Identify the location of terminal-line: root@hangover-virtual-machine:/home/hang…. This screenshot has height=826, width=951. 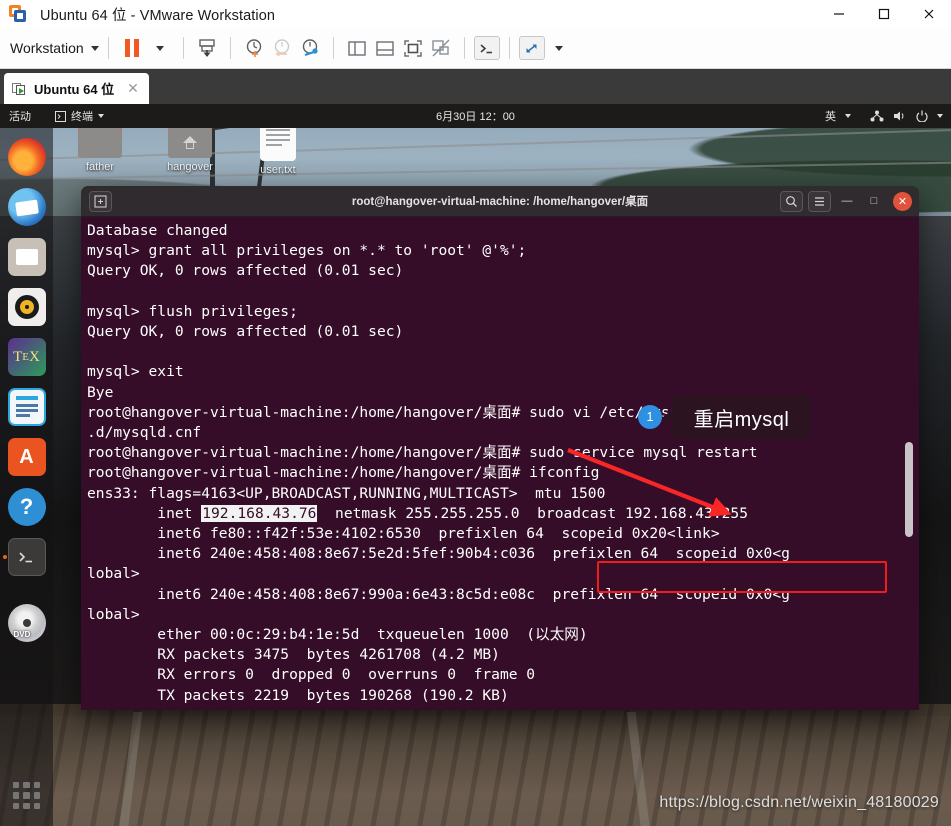
(422, 453).